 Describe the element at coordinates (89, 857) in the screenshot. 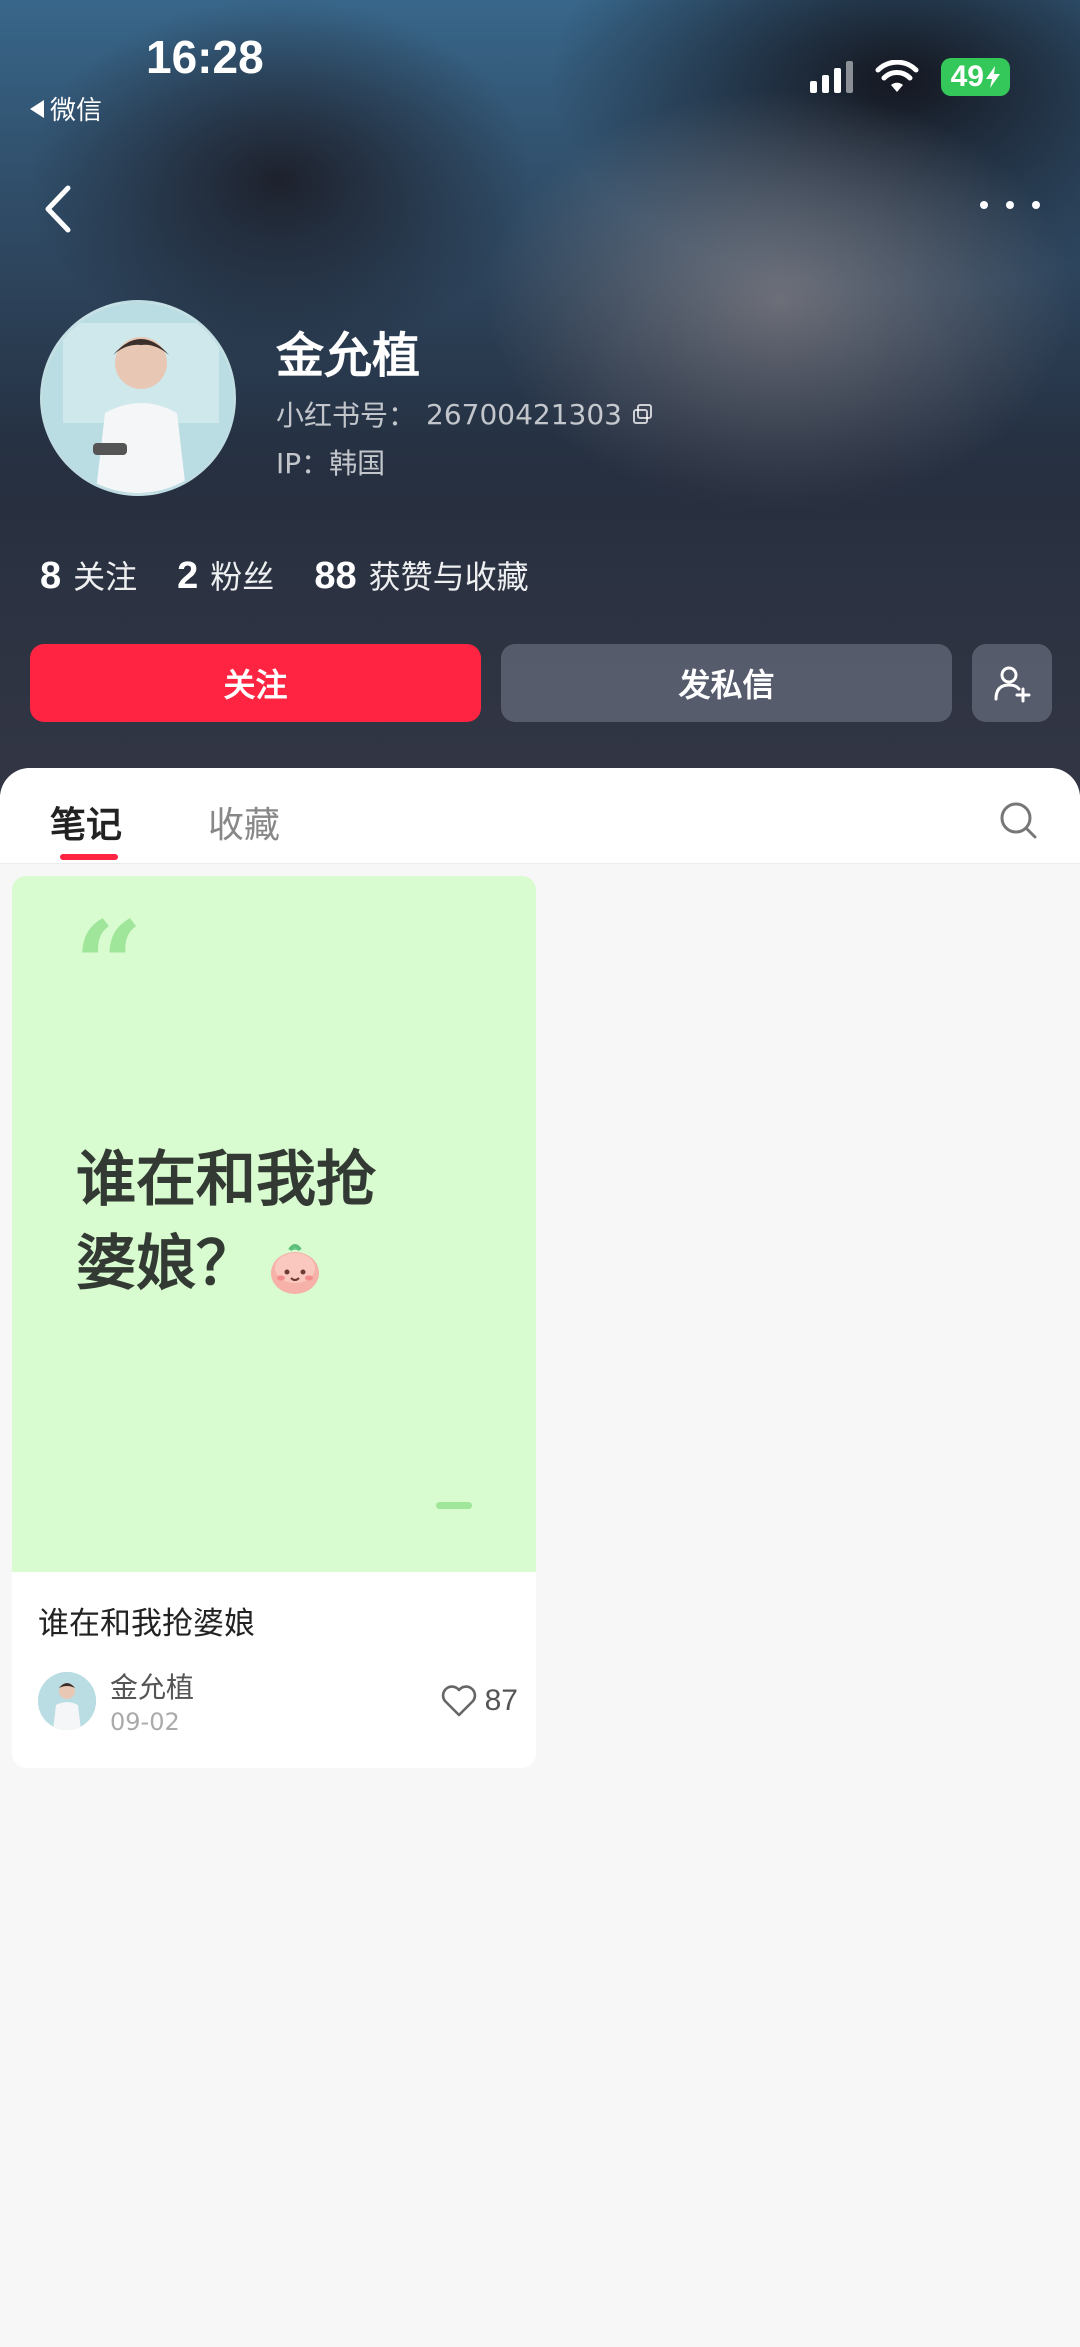

I see `active-tab-indicator` at that location.